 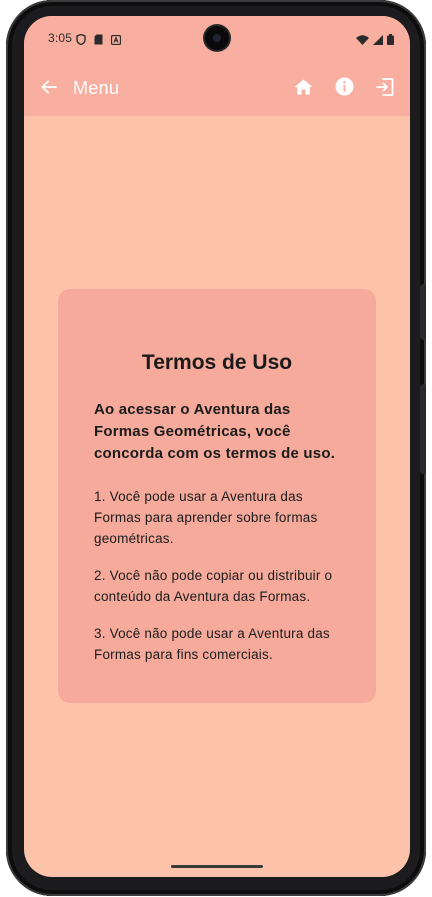 I want to click on app-bar: Menu, so click(x=217, y=89).